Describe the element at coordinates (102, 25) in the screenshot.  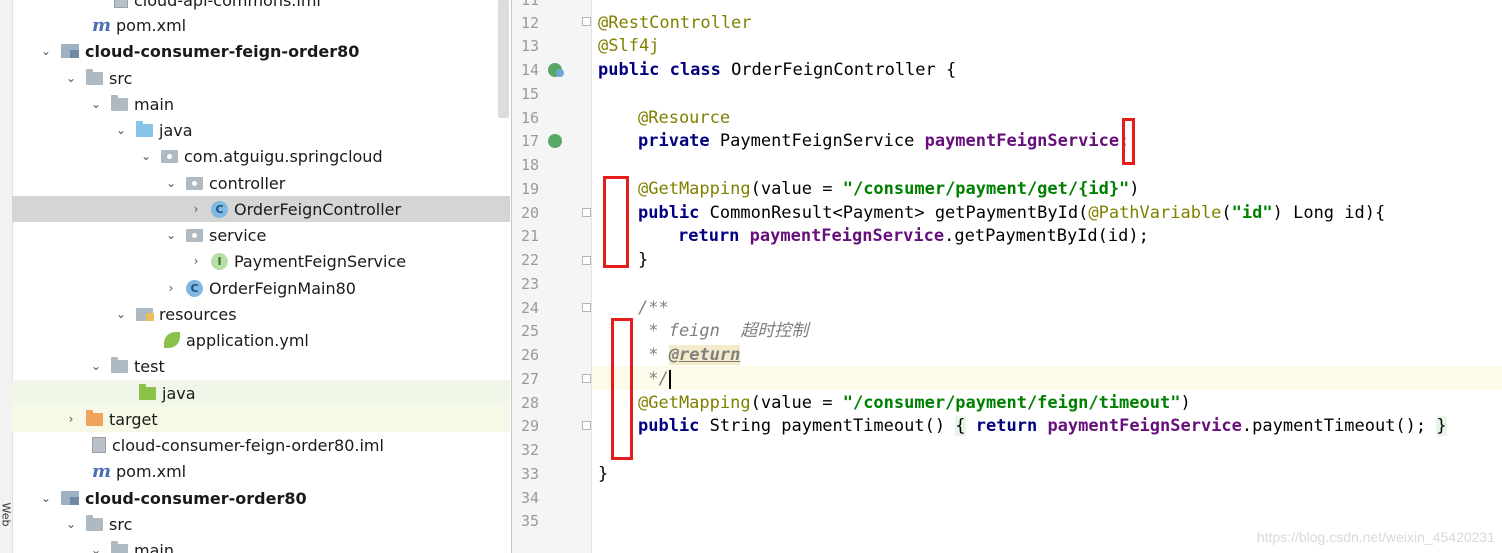
I see `maven-icon: m` at that location.